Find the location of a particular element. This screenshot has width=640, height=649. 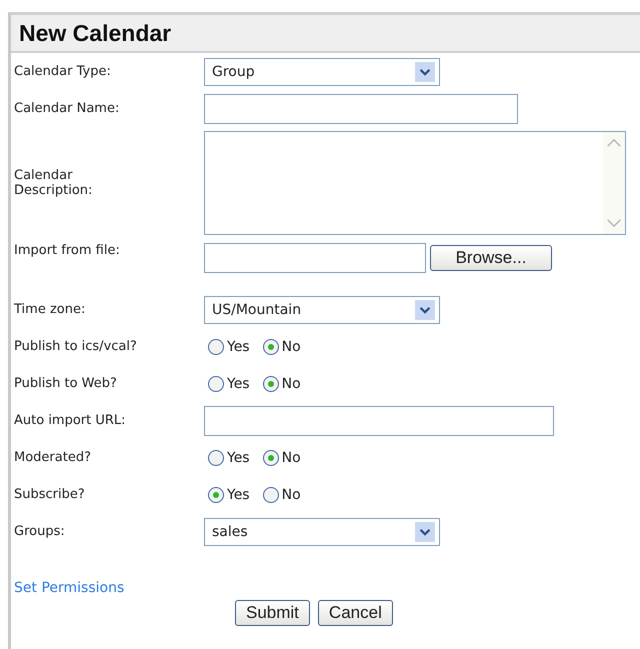

field-label: Subscribe? is located at coordinates (50, 494).